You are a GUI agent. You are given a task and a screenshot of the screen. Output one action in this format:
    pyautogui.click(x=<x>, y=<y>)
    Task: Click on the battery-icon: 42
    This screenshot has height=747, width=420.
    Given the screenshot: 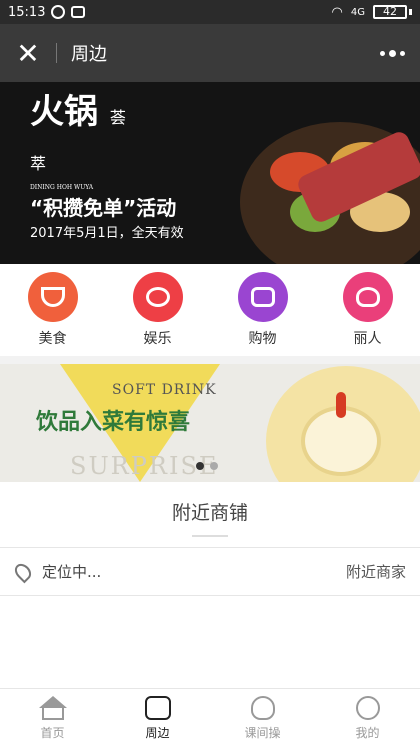 What is the action you would take?
    pyautogui.click(x=392, y=12)
    